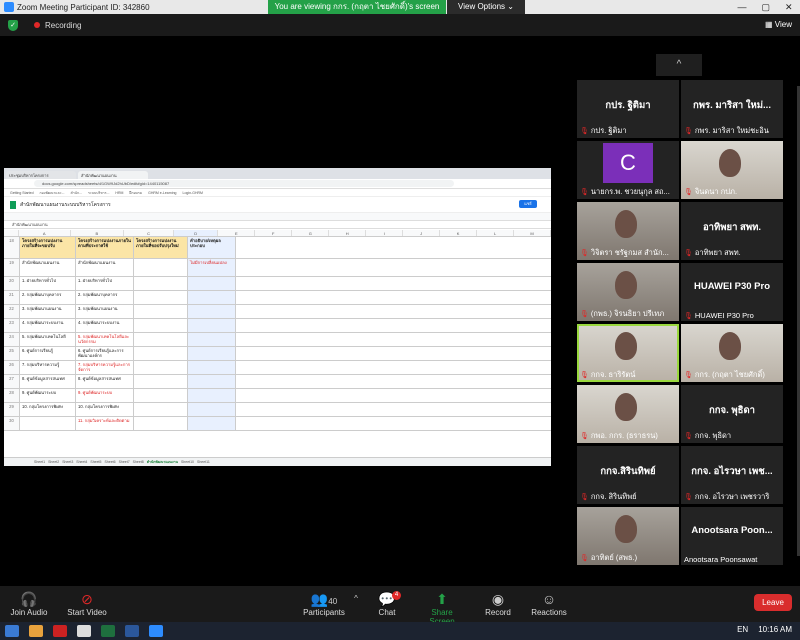 The width and height of the screenshot is (800, 640). Describe the element at coordinates (113, 175) in the screenshot. I see `browser-tab-active: สำนักพัฒนาแผนงาน` at that location.